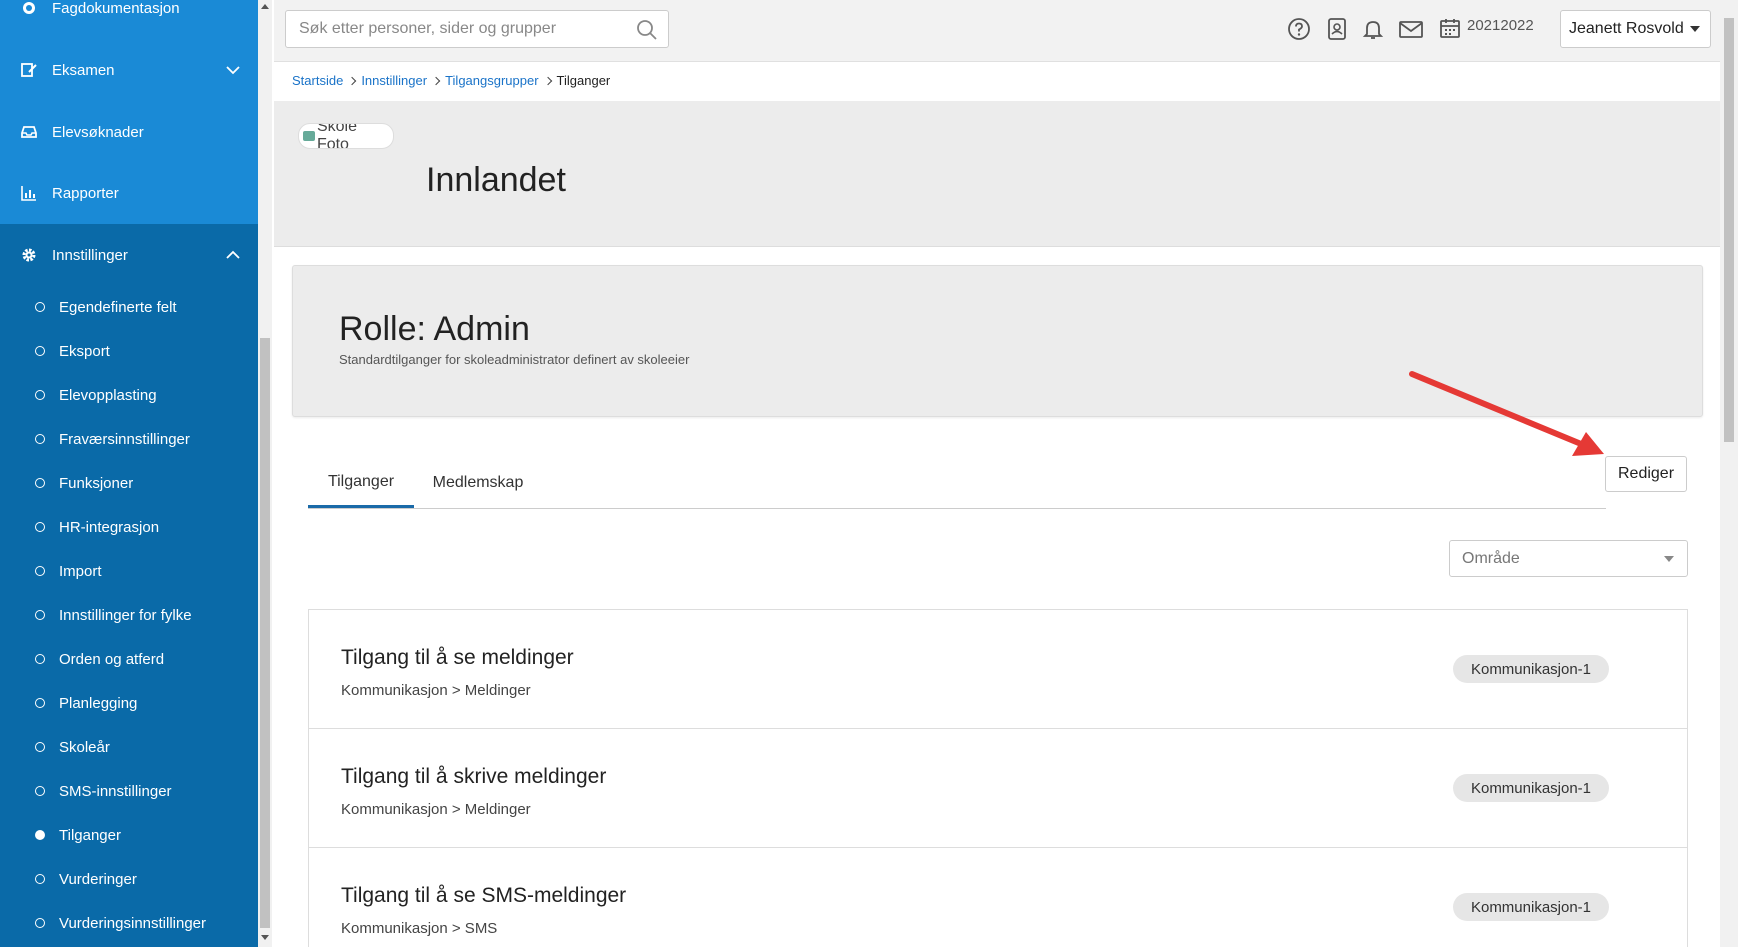 Image resolution: width=1738 pixels, height=947 pixels. Describe the element at coordinates (647, 30) in the screenshot. I see `search-icon` at that location.